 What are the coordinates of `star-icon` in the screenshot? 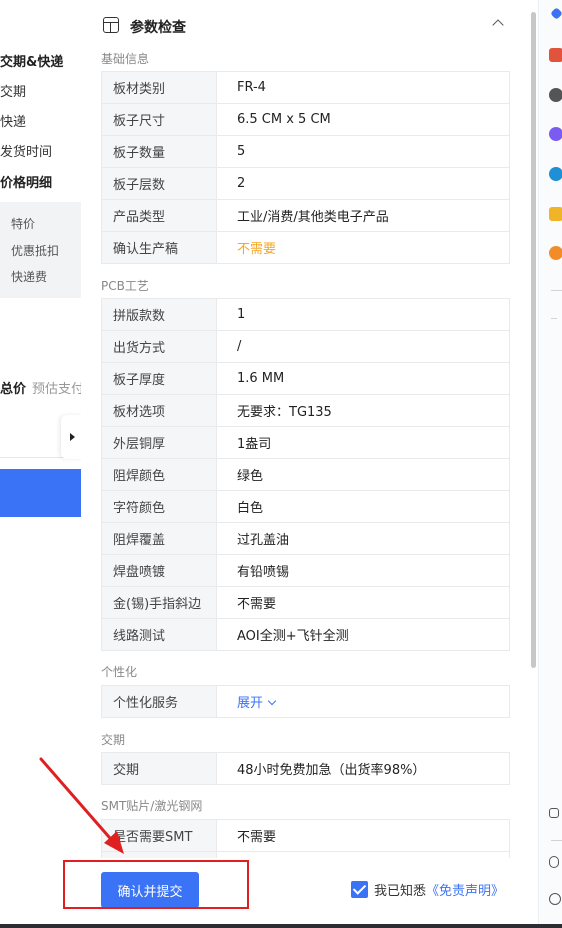 It's located at (555, 214).